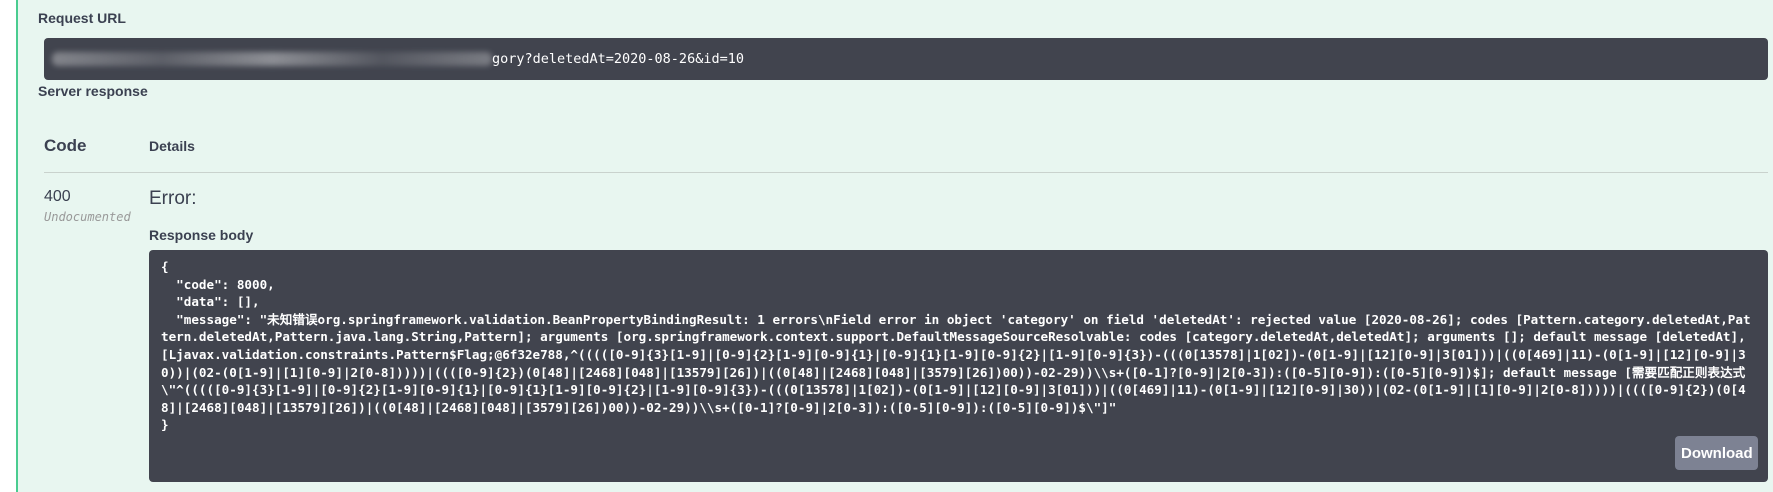  What do you see at coordinates (1716, 453) in the screenshot?
I see `download-button: Download` at bounding box center [1716, 453].